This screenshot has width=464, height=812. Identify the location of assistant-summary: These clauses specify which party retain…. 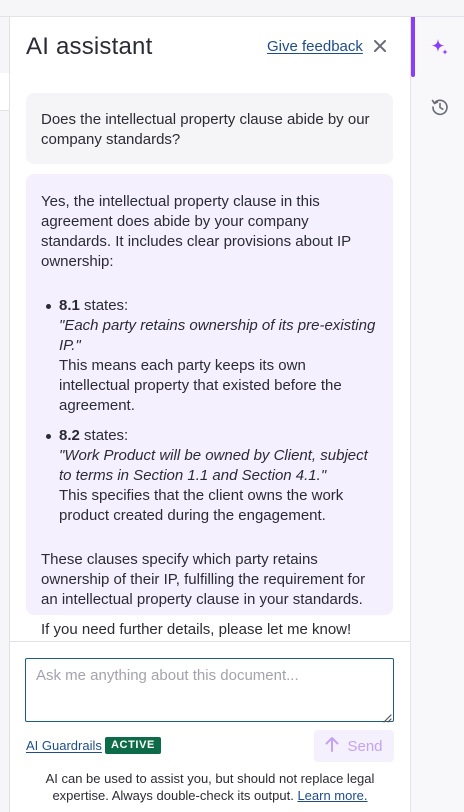
(203, 579).